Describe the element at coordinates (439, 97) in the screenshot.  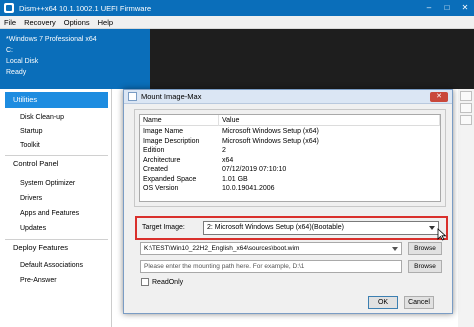
I see `dialog-close-button: ✕` at that location.